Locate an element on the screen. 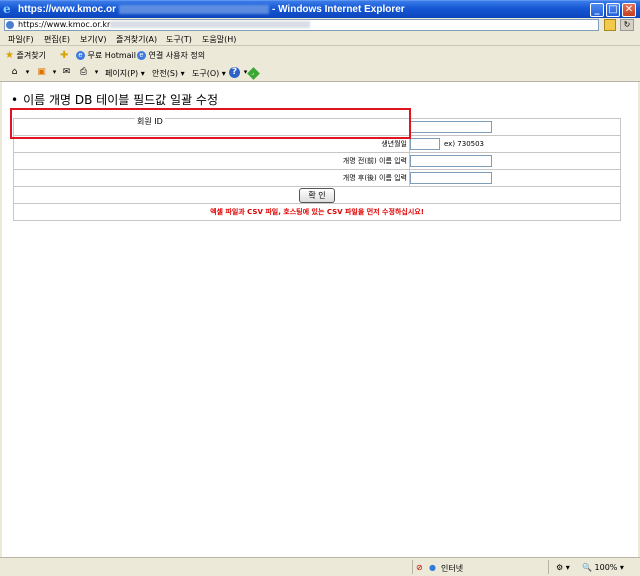  ie-logo-icon: e is located at coordinates (7, 9).